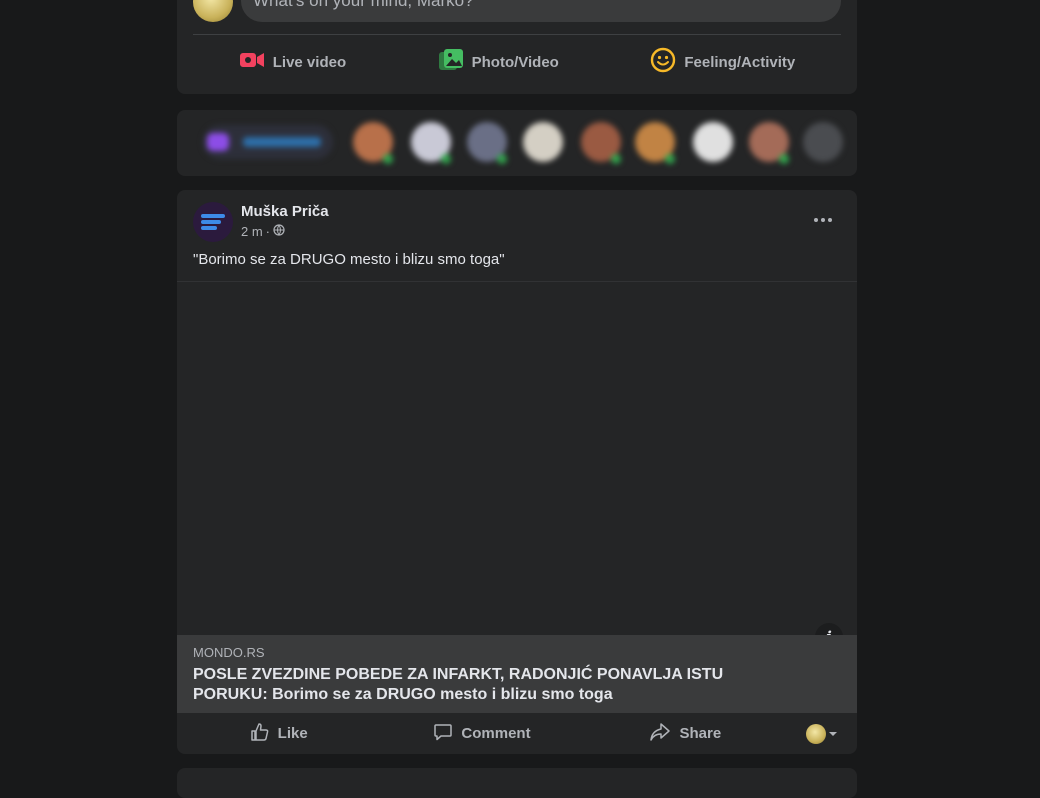  Describe the element at coordinates (213, 222) in the screenshot. I see `page-avatar` at that location.